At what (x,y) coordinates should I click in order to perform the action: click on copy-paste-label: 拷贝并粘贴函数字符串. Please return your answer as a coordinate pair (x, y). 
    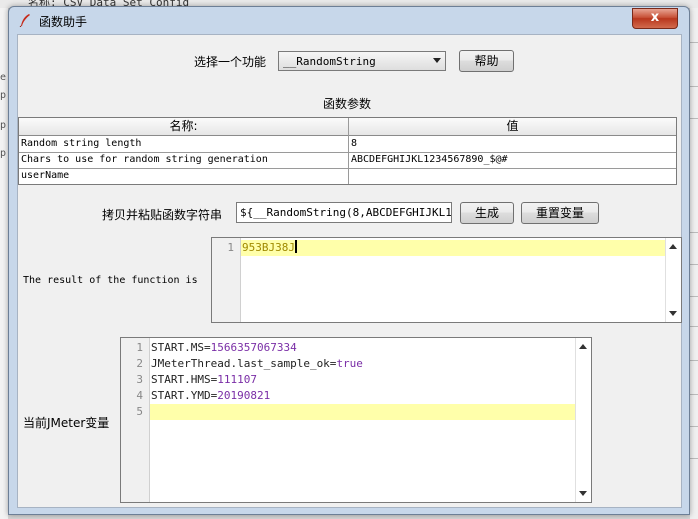
    Looking at the image, I should click on (162, 215).